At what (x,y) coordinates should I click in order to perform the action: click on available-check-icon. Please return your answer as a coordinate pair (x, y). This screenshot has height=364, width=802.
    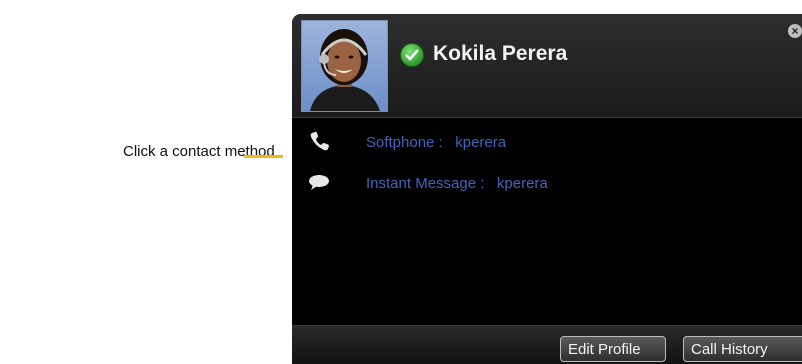
    Looking at the image, I should click on (412, 55).